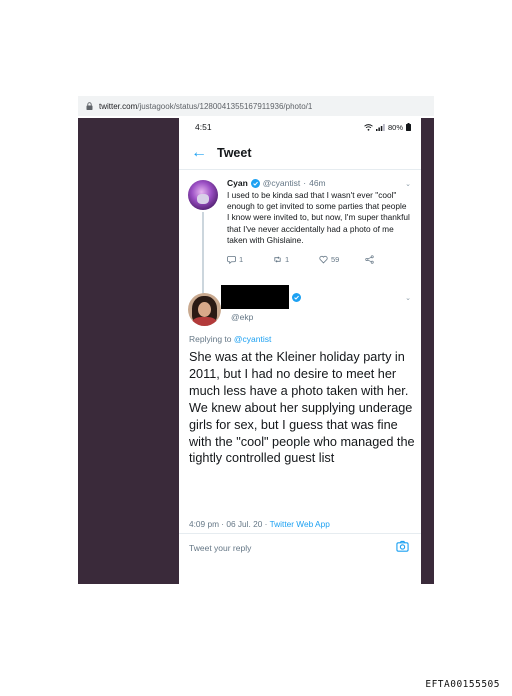 This screenshot has width=512, height=696. I want to click on system-icons: 80%, so click(387, 127).